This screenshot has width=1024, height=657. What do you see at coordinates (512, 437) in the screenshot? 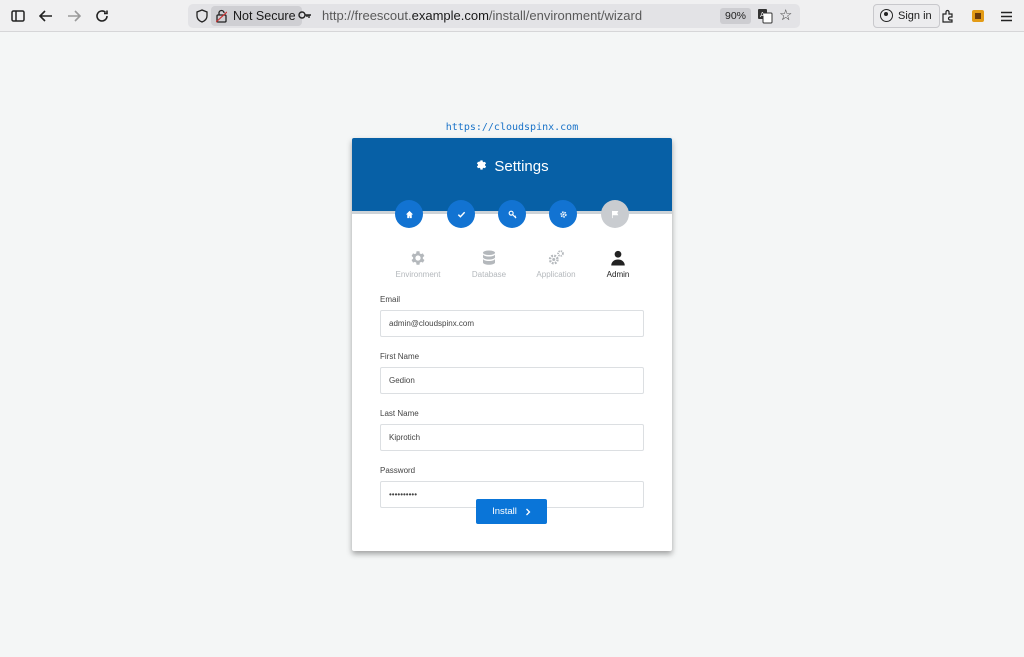
I see `last-name-field` at bounding box center [512, 437].